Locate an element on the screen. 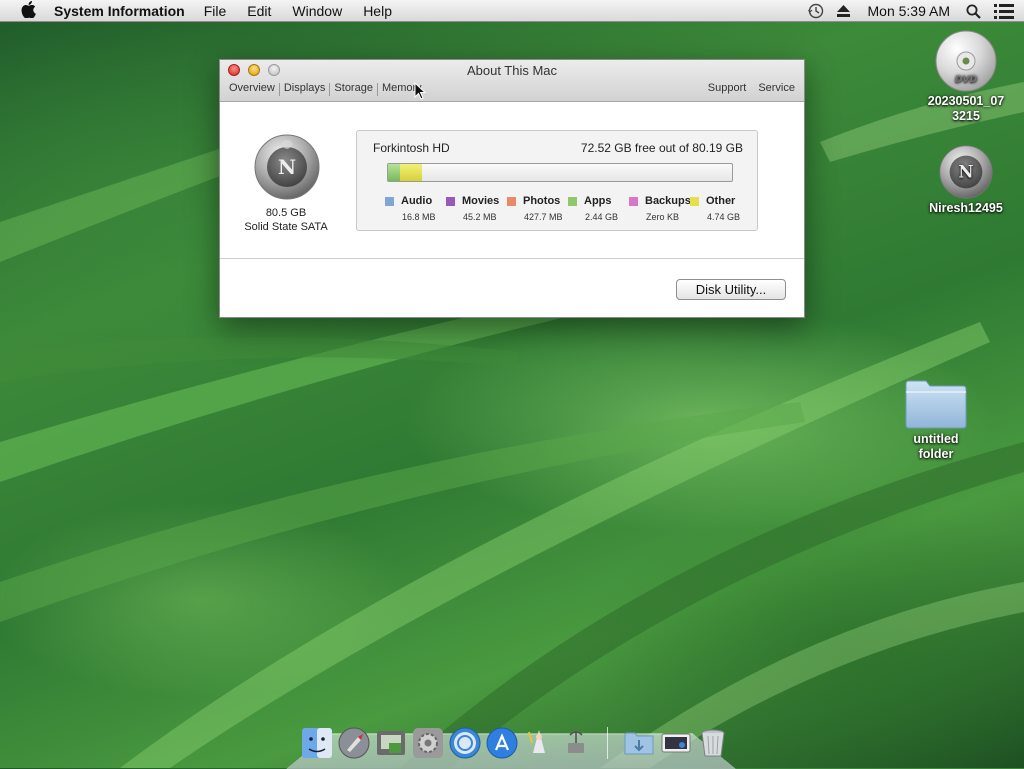 Image resolution: width=1024 pixels, height=769 pixels. desktop-hard-drive-item: N Niresh12495 is located at coordinates (966, 180).